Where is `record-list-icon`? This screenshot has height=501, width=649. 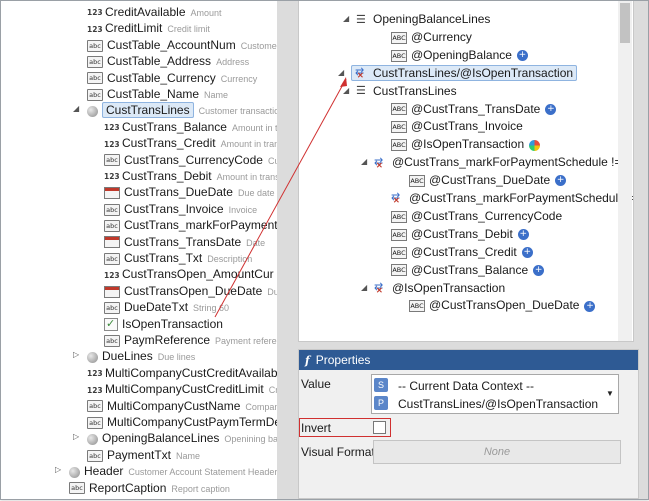 record-list-icon is located at coordinates (92, 439).